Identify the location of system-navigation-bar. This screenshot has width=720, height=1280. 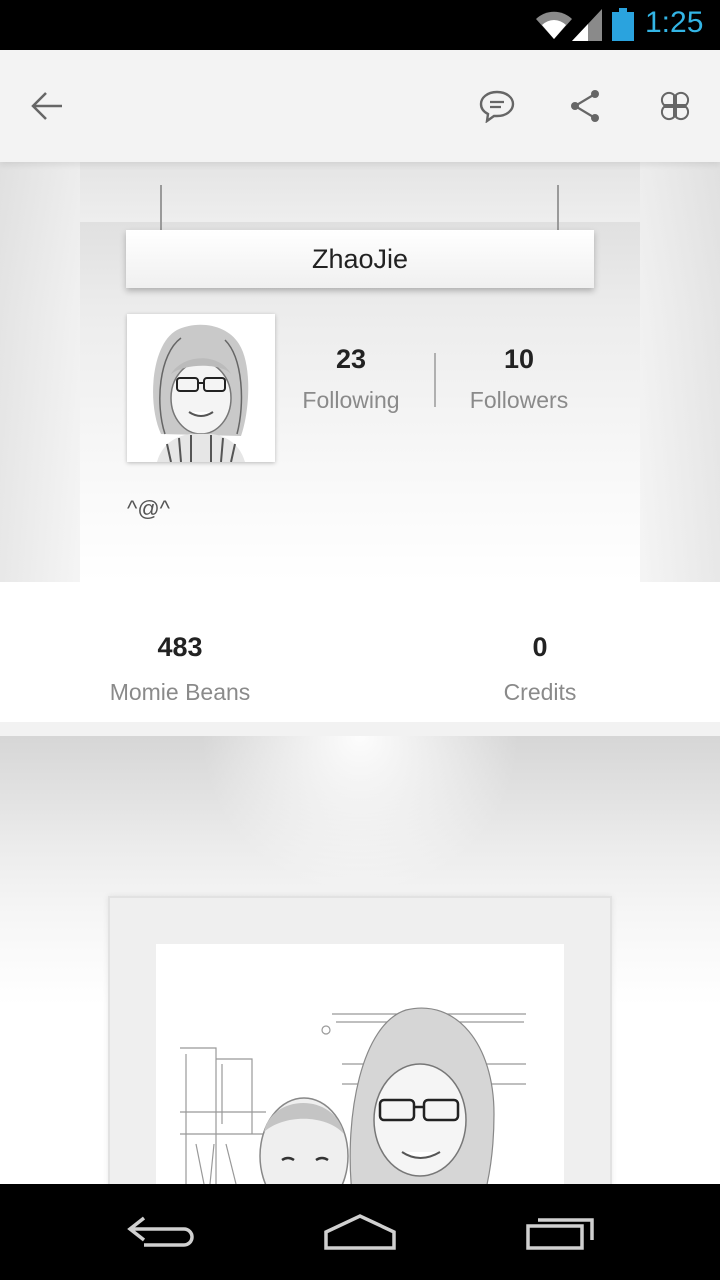
(360, 1232).